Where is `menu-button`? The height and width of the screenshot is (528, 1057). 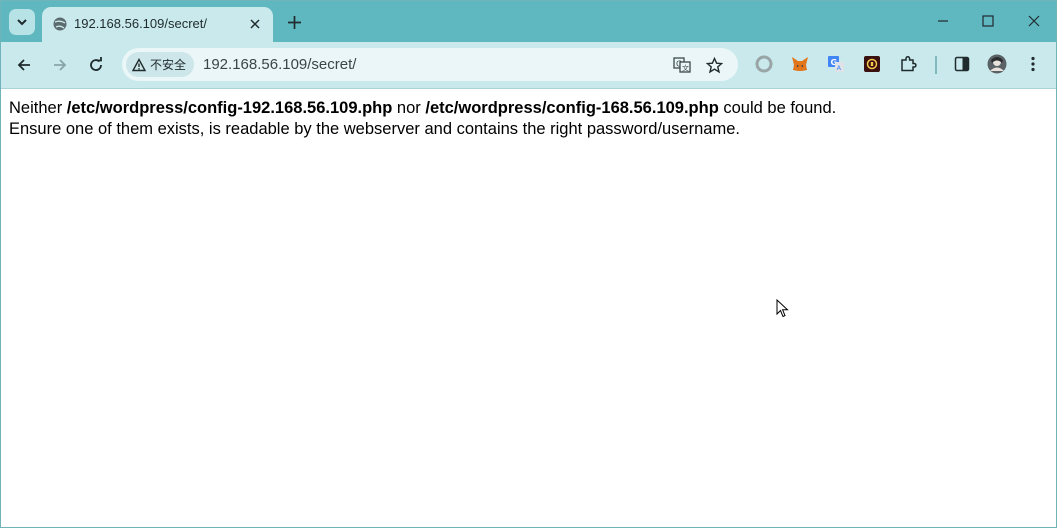
menu-button is located at coordinates (1033, 64).